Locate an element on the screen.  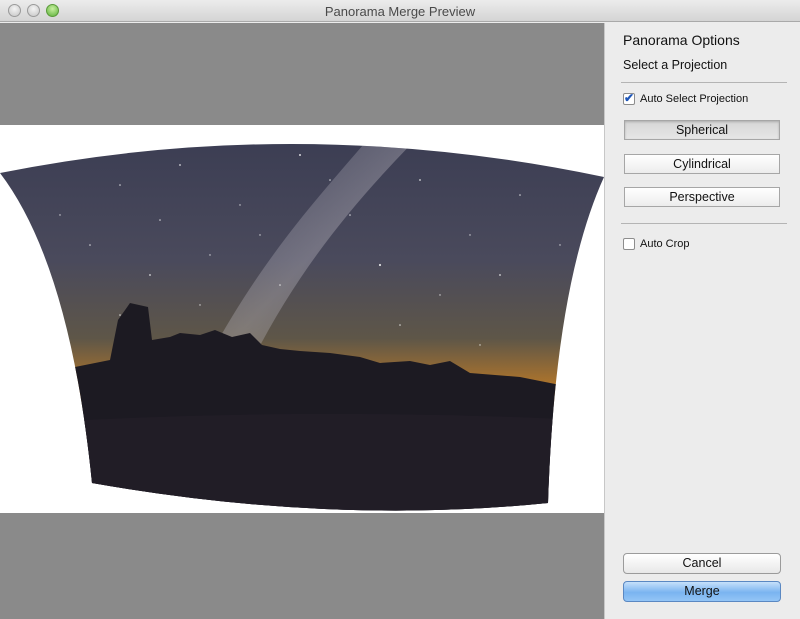
checkbox-unchecked-icon is located at coordinates (629, 244).